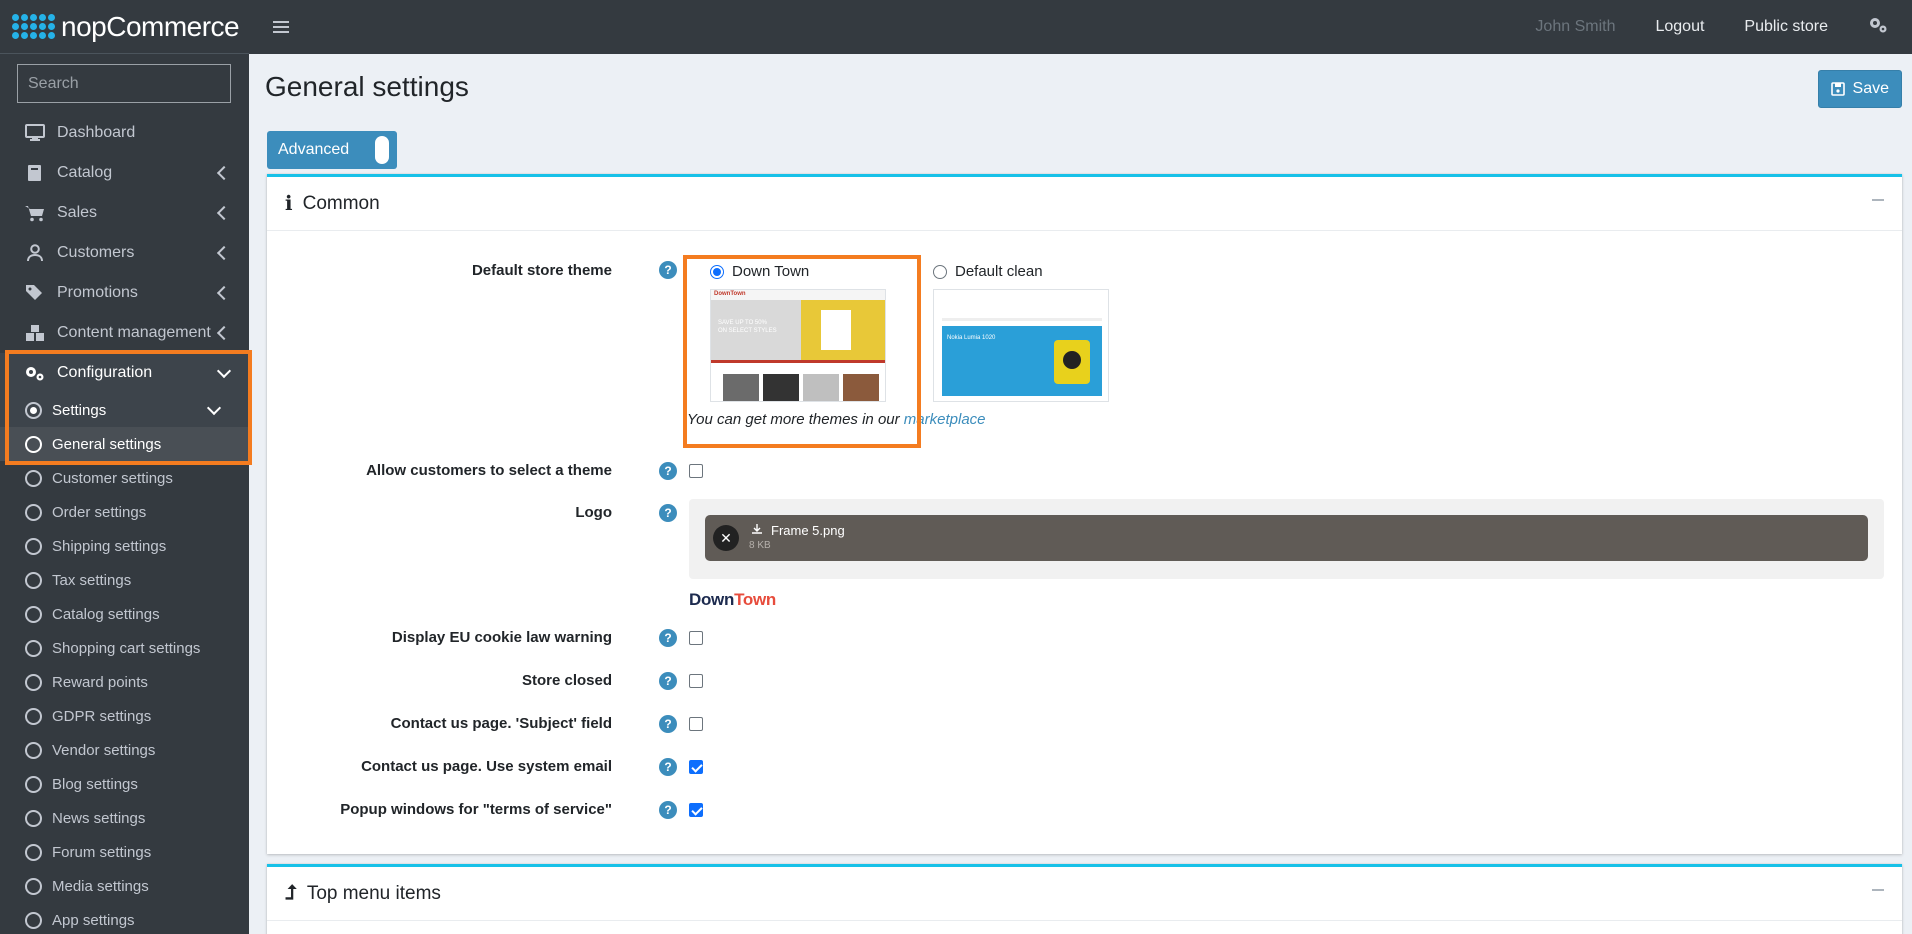  What do you see at coordinates (124, 784) in the screenshot?
I see `sidebar-subitem-blog-settings: Blog settings` at bounding box center [124, 784].